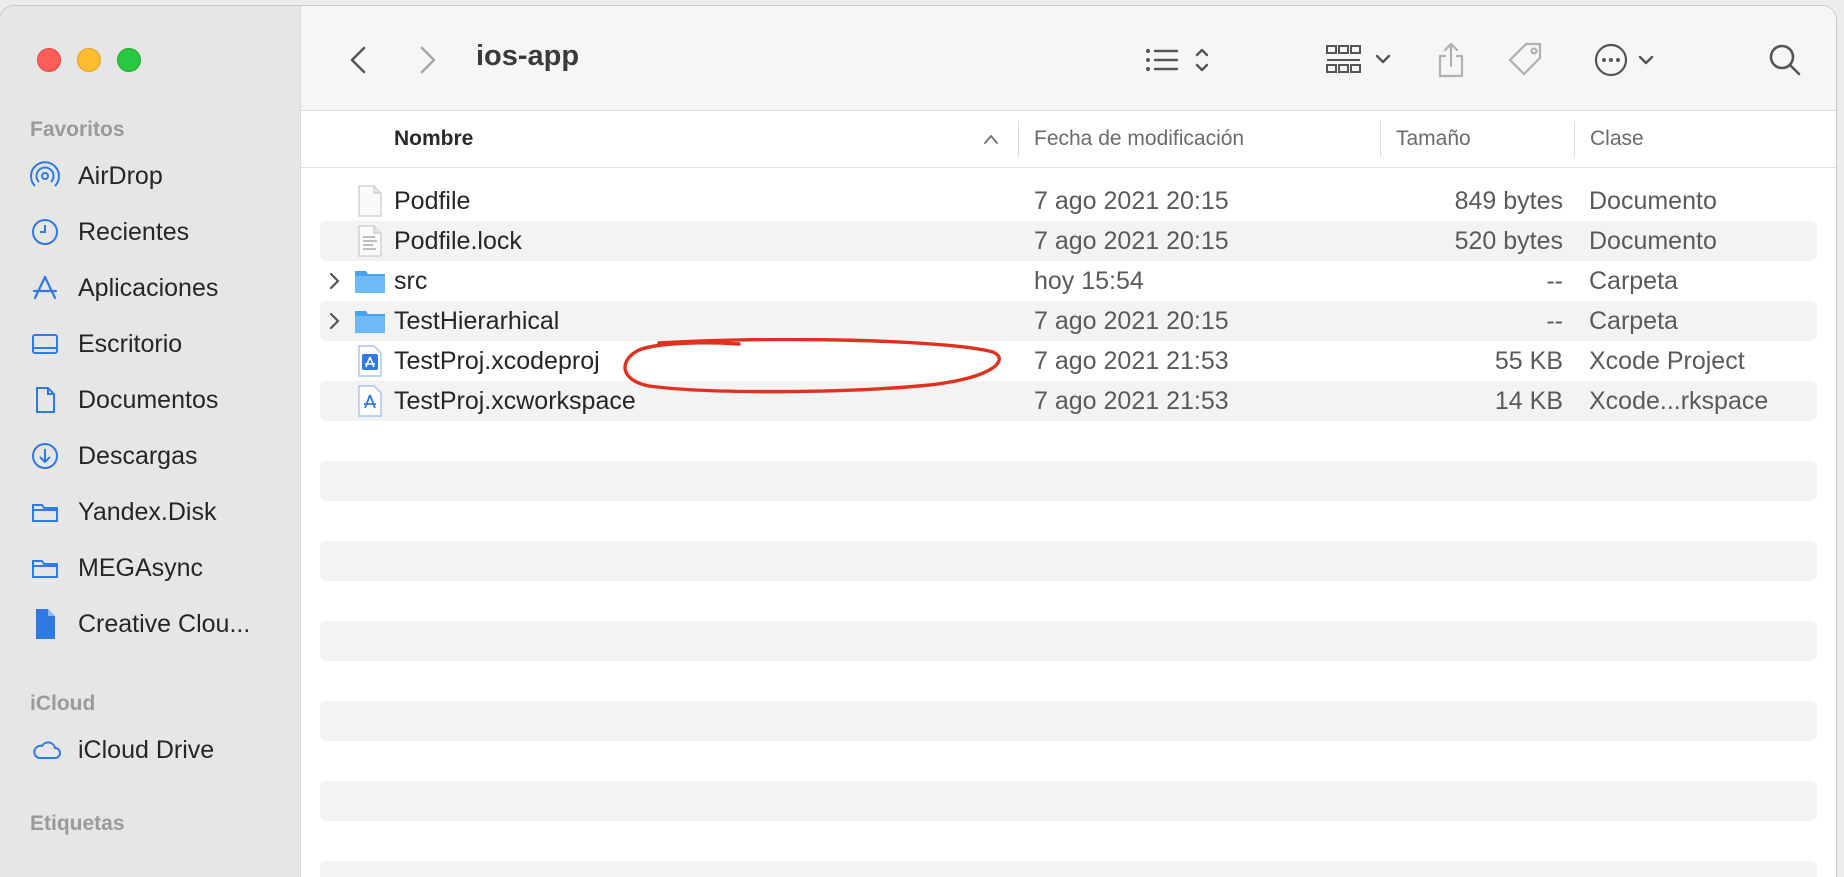 The image size is (1844, 877). Describe the element at coordinates (77, 129) in the screenshot. I see `favorites-section-label: Favoritos` at that location.